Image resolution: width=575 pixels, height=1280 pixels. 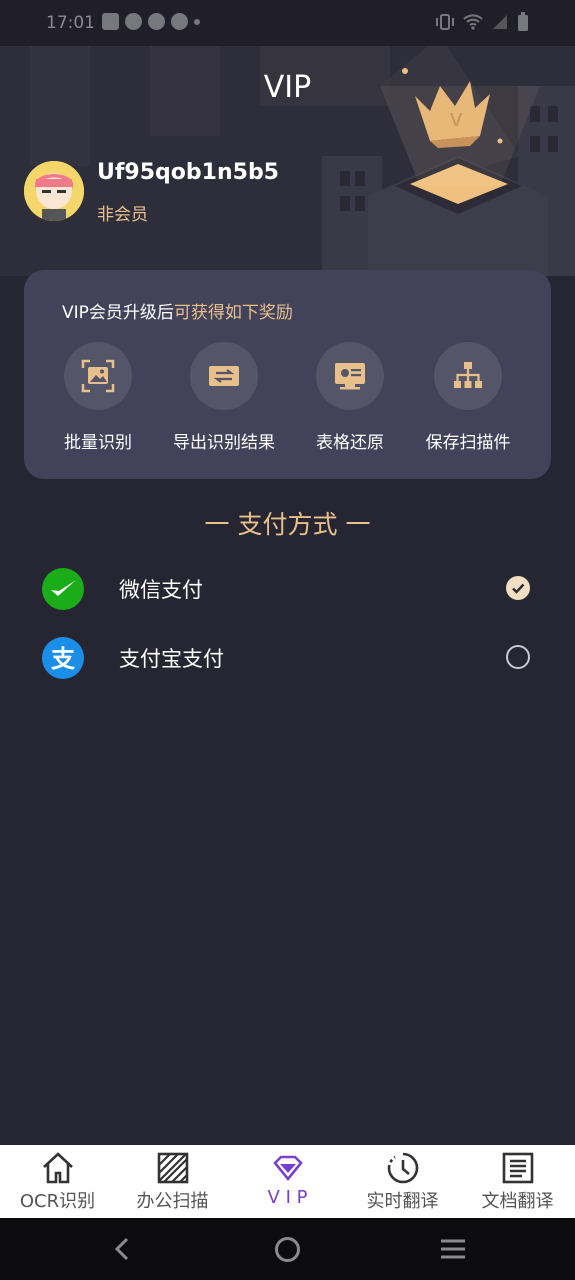 I want to click on unselected-radio-icon, so click(x=518, y=657).